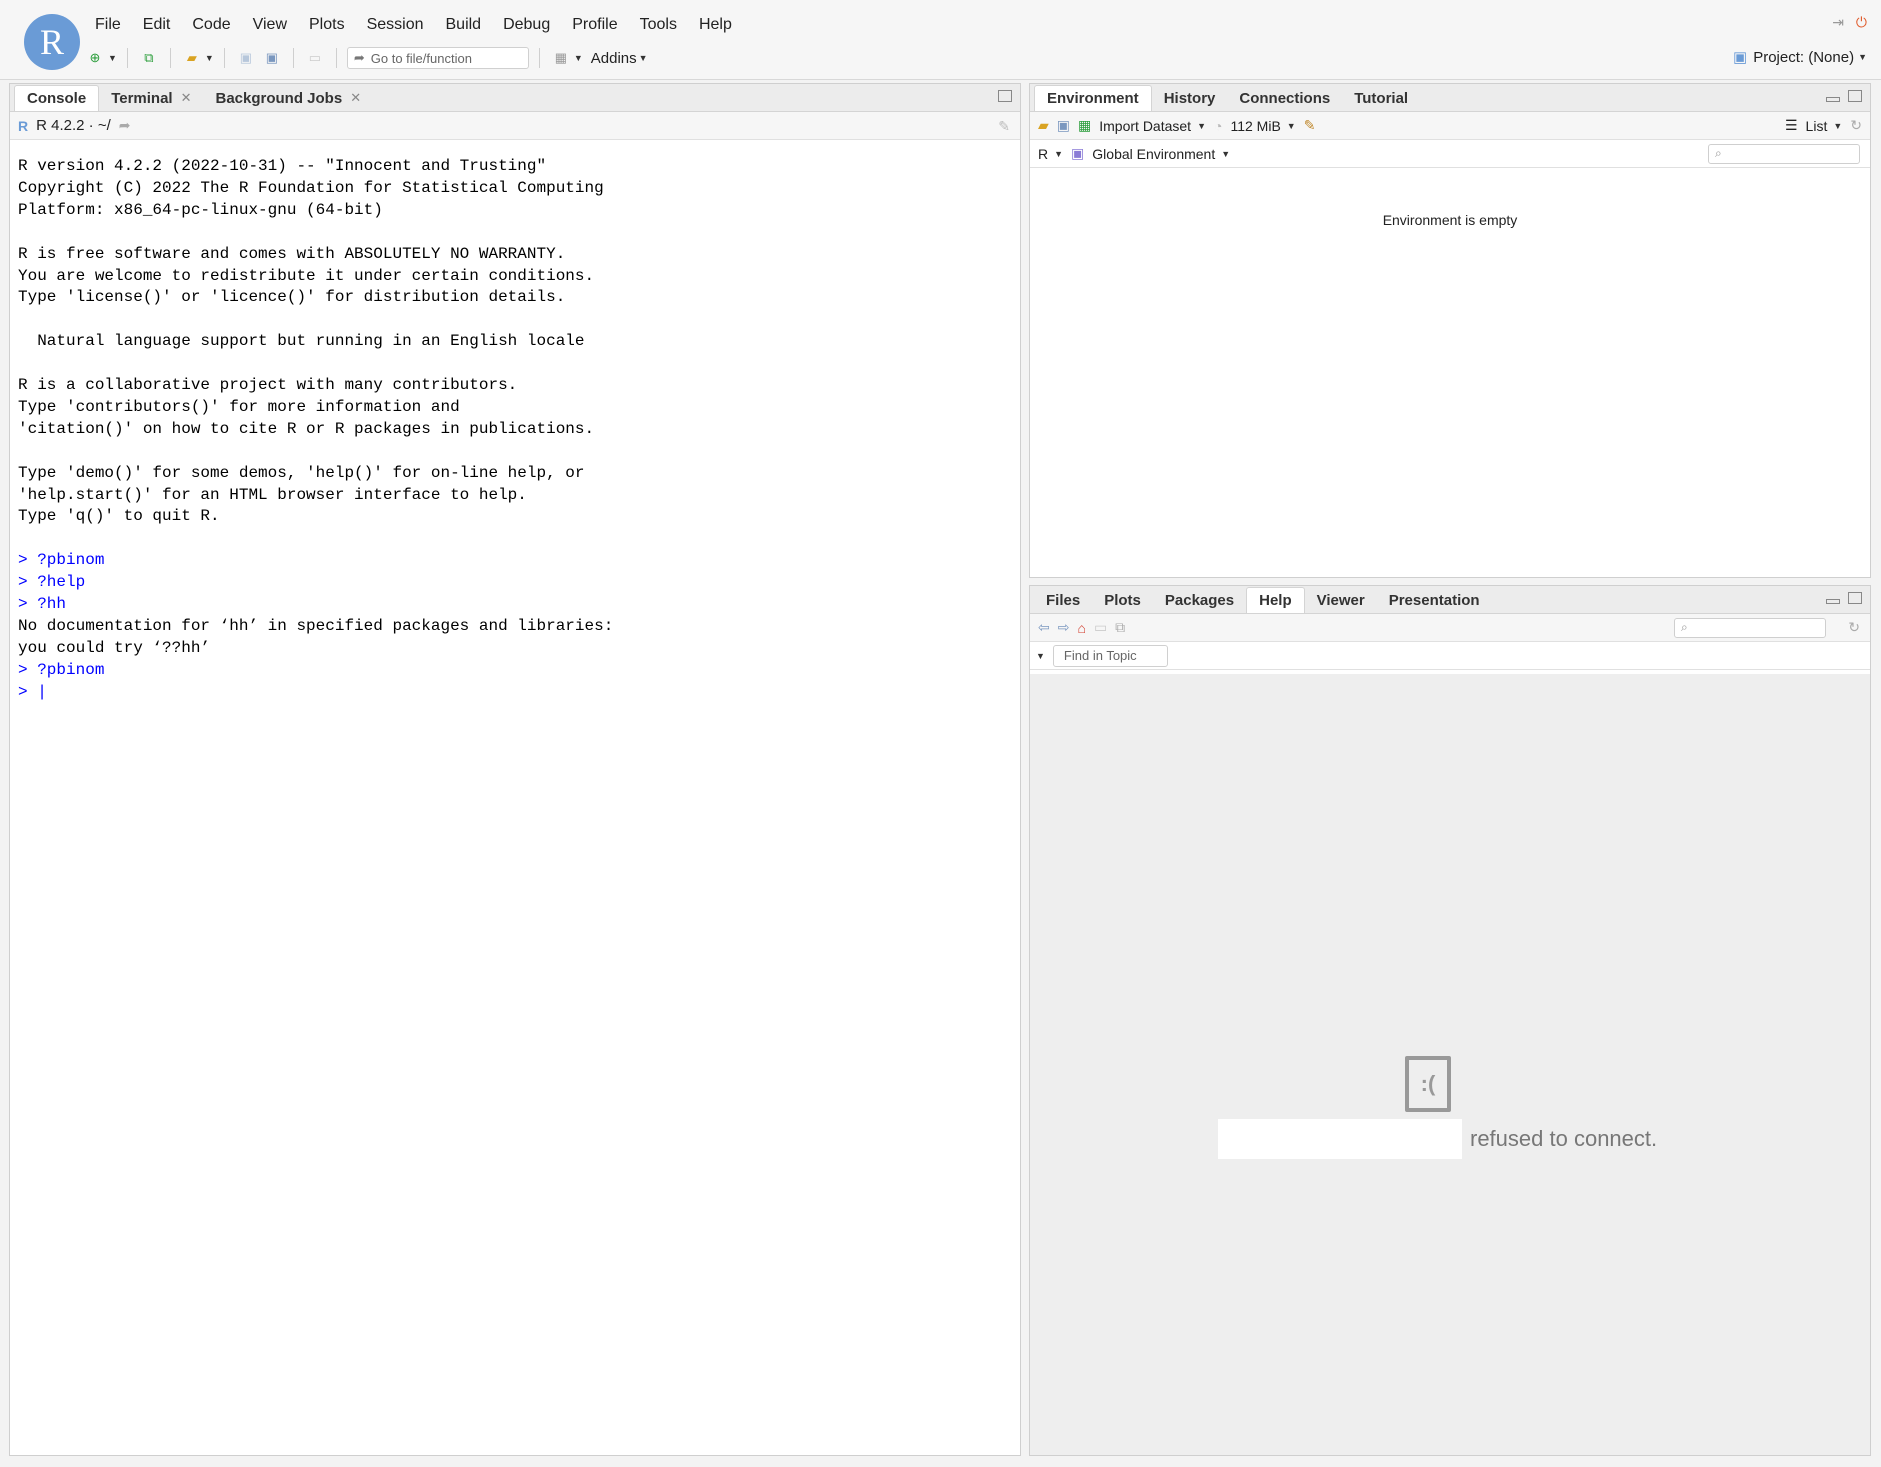  What do you see at coordinates (1750, 627) in the screenshot?
I see `help-search-input: ⌕` at bounding box center [1750, 627].